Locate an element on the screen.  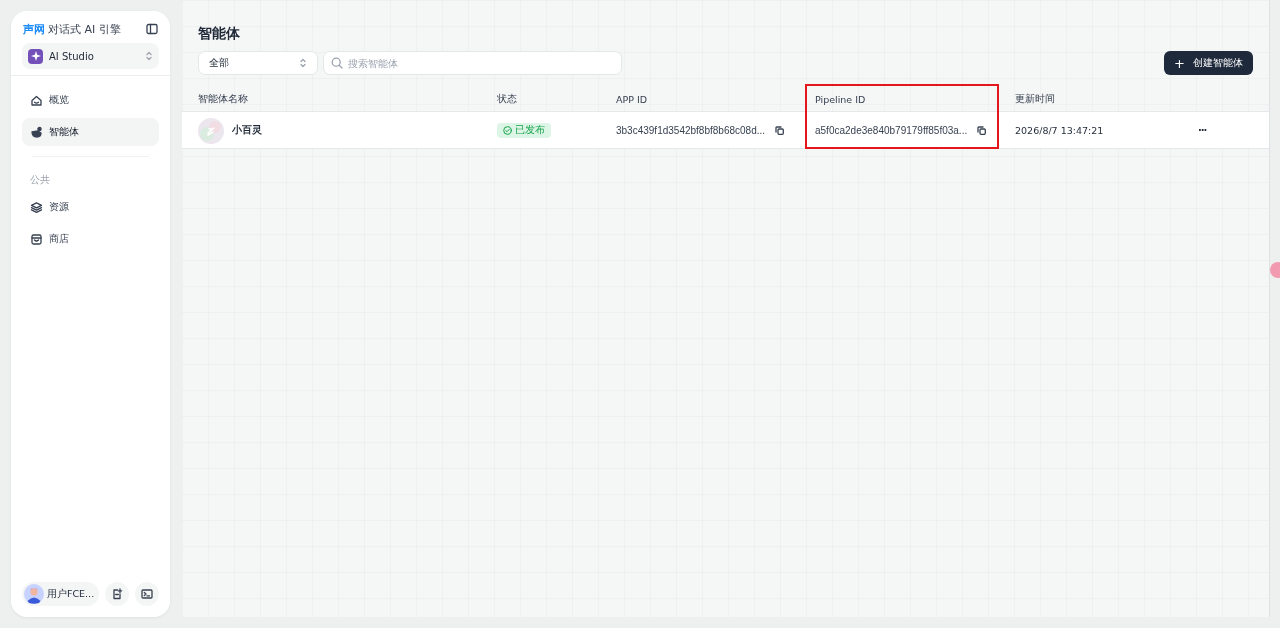
agent-avatar-icon is located at coordinates (211, 130).